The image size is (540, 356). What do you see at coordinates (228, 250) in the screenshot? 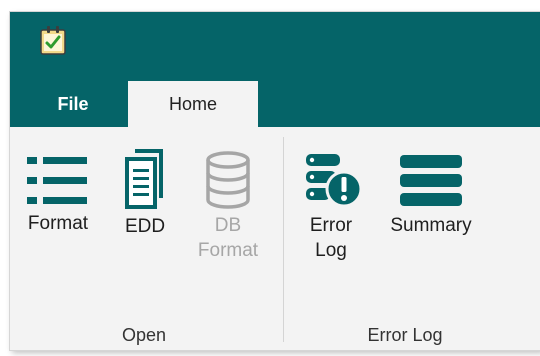
I see `db-format-label-line2: Format` at bounding box center [228, 250].